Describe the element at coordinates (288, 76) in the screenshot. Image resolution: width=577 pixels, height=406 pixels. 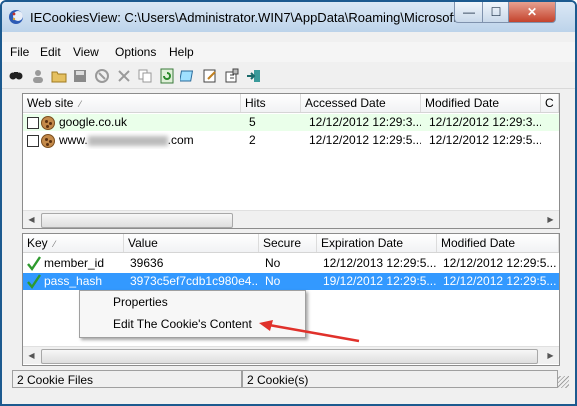
I see `toolbar` at that location.